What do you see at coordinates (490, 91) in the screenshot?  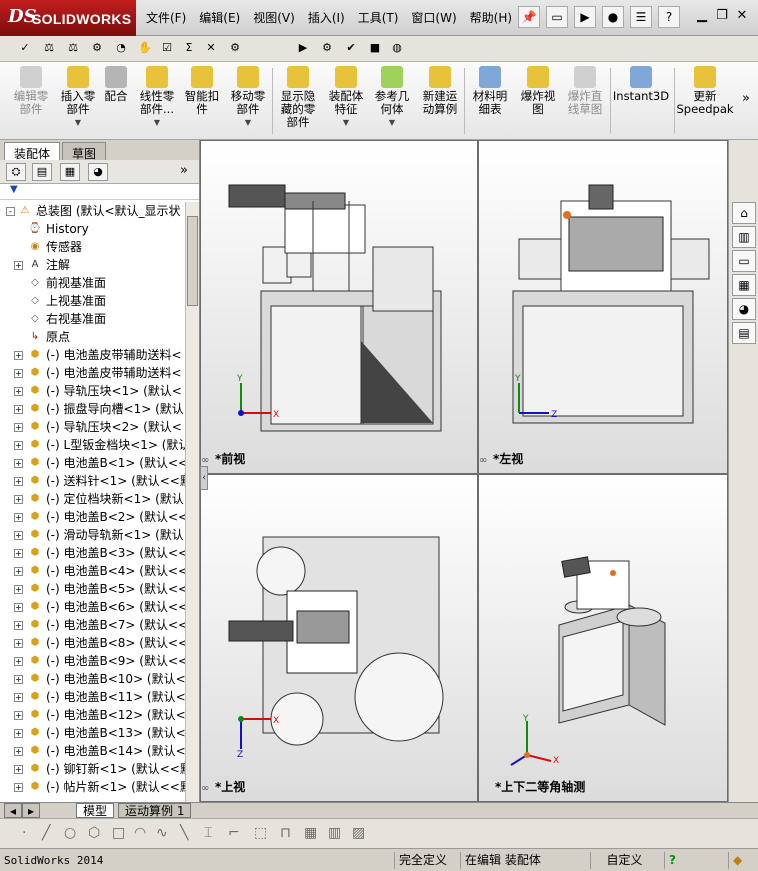 I see `bill-of-materials-button: 材料明 细表` at bounding box center [490, 91].